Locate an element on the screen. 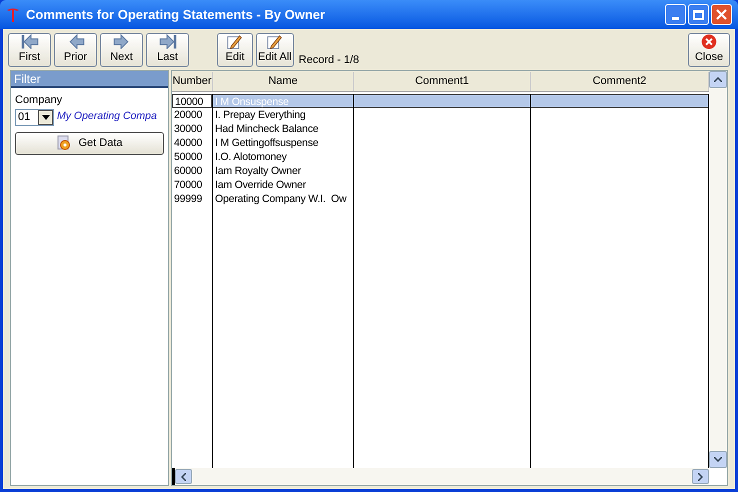 Image resolution: width=738 pixels, height=492 pixels. table-cell-text: I M Gettingoffsuspense is located at coordinates (267, 143).